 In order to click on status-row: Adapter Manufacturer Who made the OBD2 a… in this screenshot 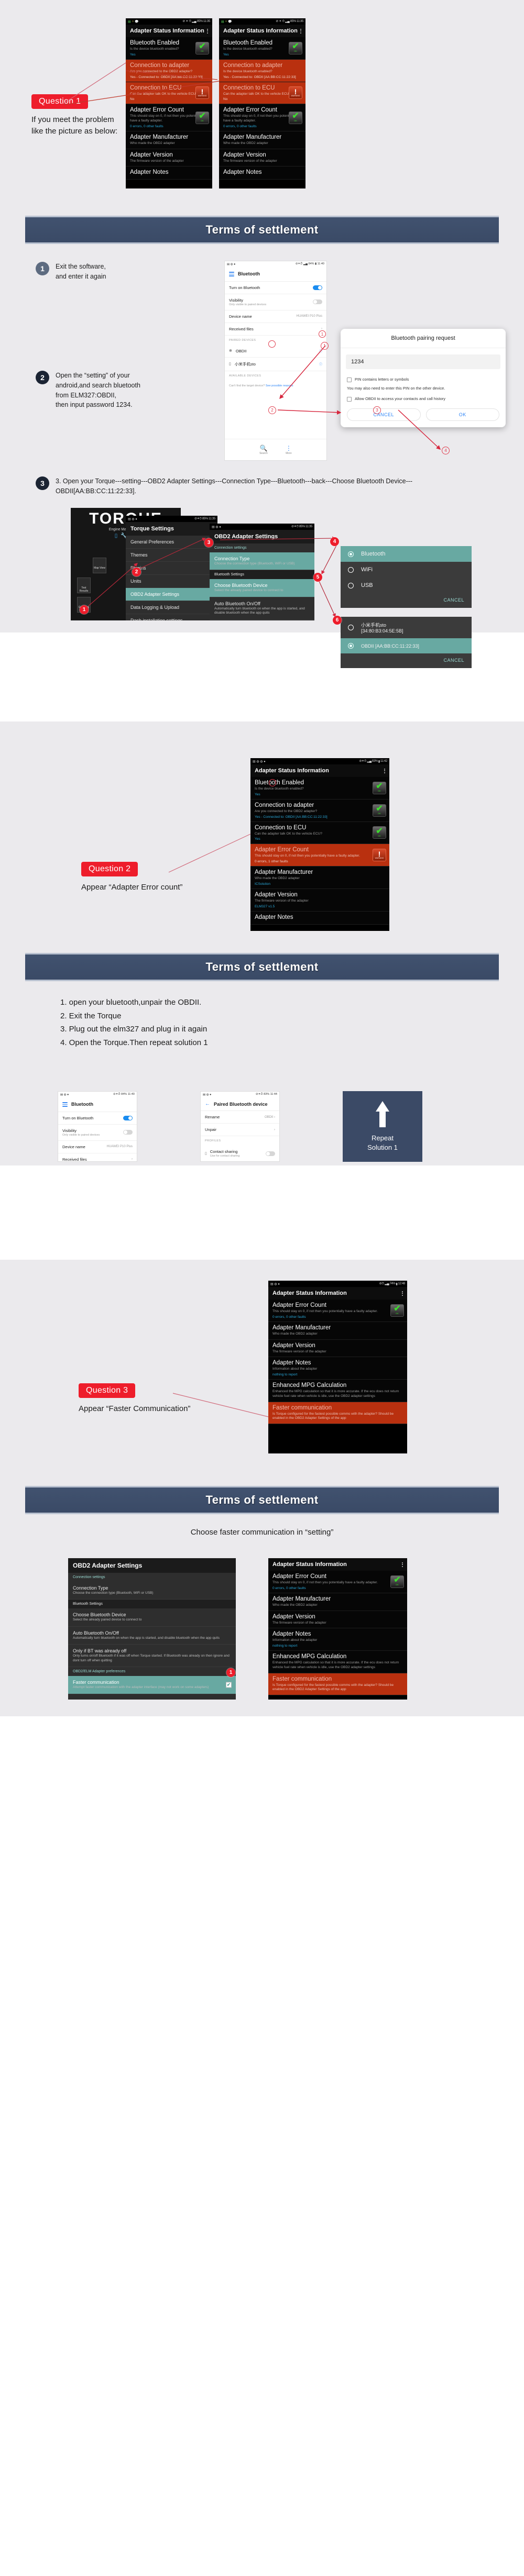, I will do `click(320, 878)`.